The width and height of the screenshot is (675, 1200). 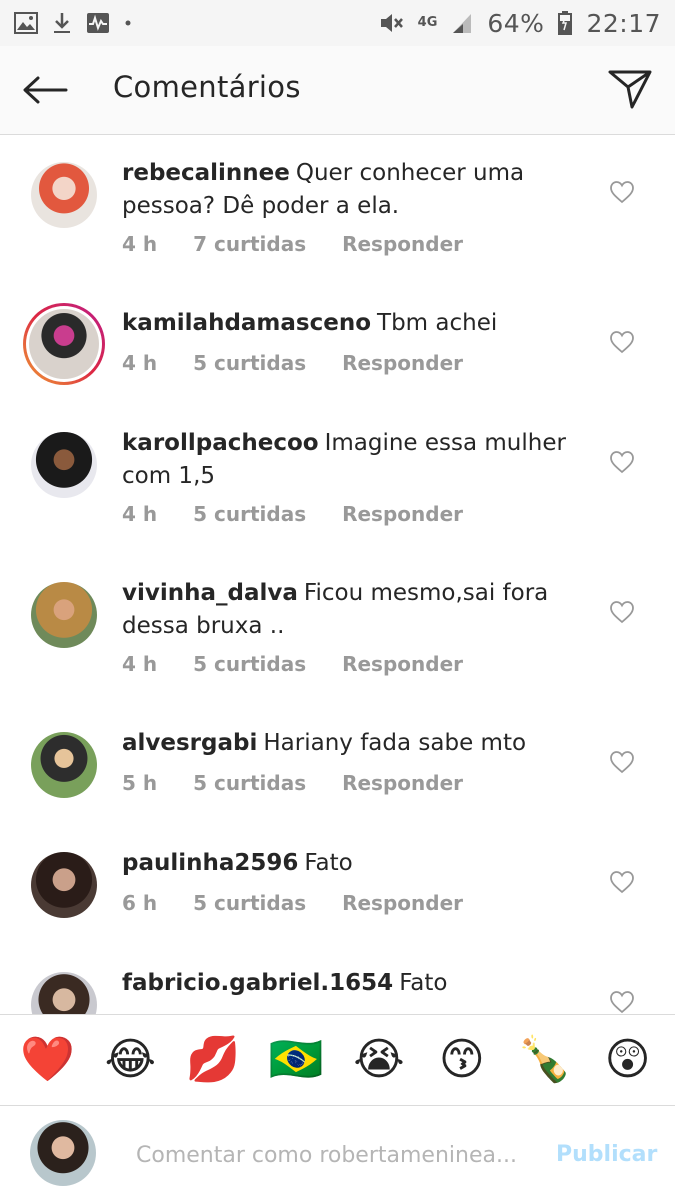 I want to click on share-button, so click(x=630, y=89).